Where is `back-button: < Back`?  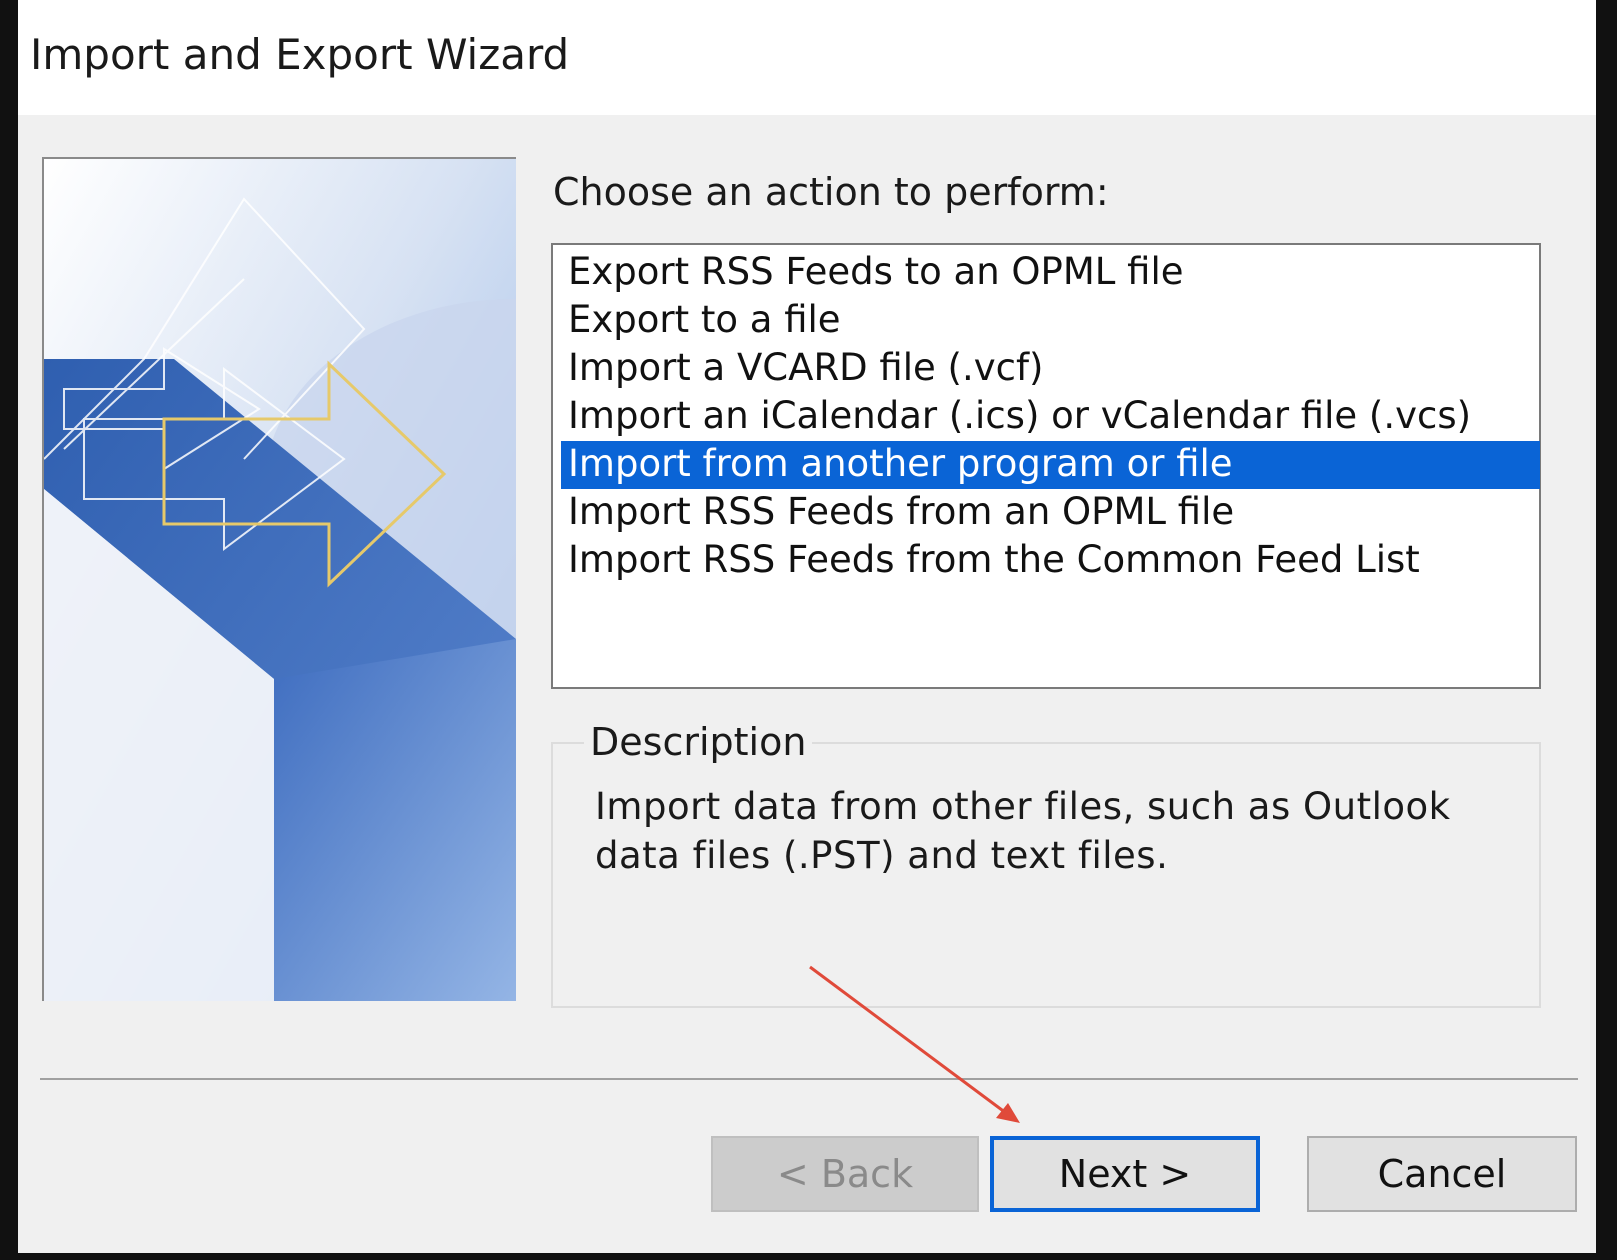
back-button: < Back is located at coordinates (845, 1174).